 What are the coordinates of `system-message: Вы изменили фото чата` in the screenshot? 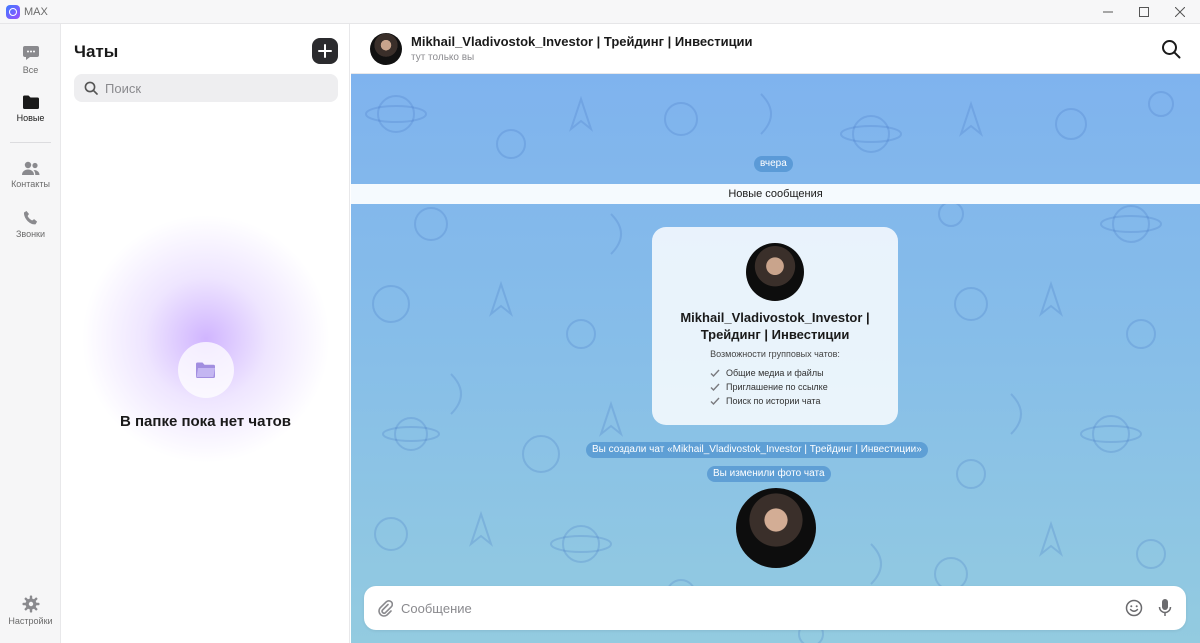 It's located at (769, 474).